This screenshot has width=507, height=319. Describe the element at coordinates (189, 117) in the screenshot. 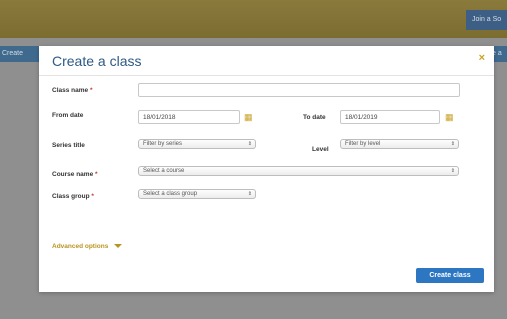

I see `from-date-input: 18/01/2018` at that location.